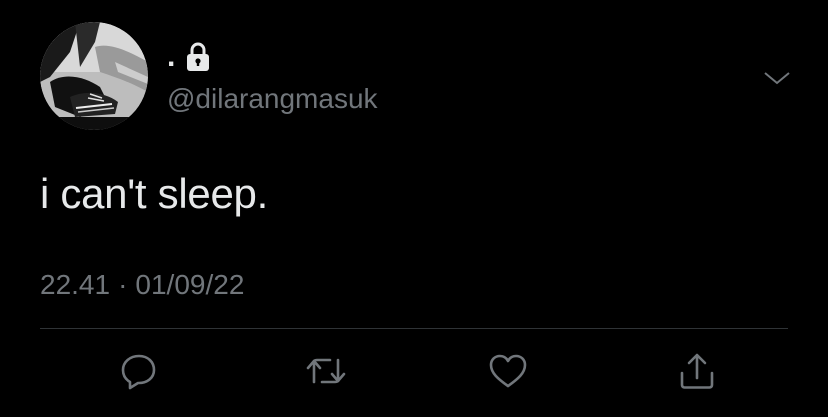 The image size is (828, 417). Describe the element at coordinates (189, 285) in the screenshot. I see `tweet-date: 01/09/22` at that location.